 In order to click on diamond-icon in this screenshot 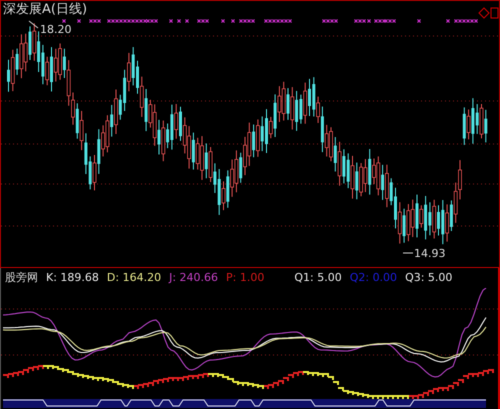, I will do `click(484, 13)`.